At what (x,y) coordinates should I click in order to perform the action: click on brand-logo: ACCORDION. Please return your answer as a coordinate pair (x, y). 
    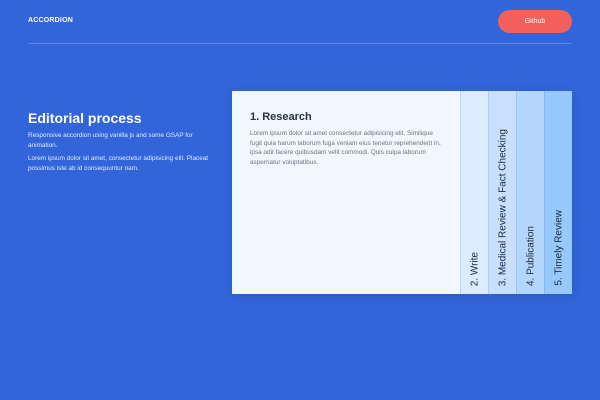
    Looking at the image, I should click on (50, 20).